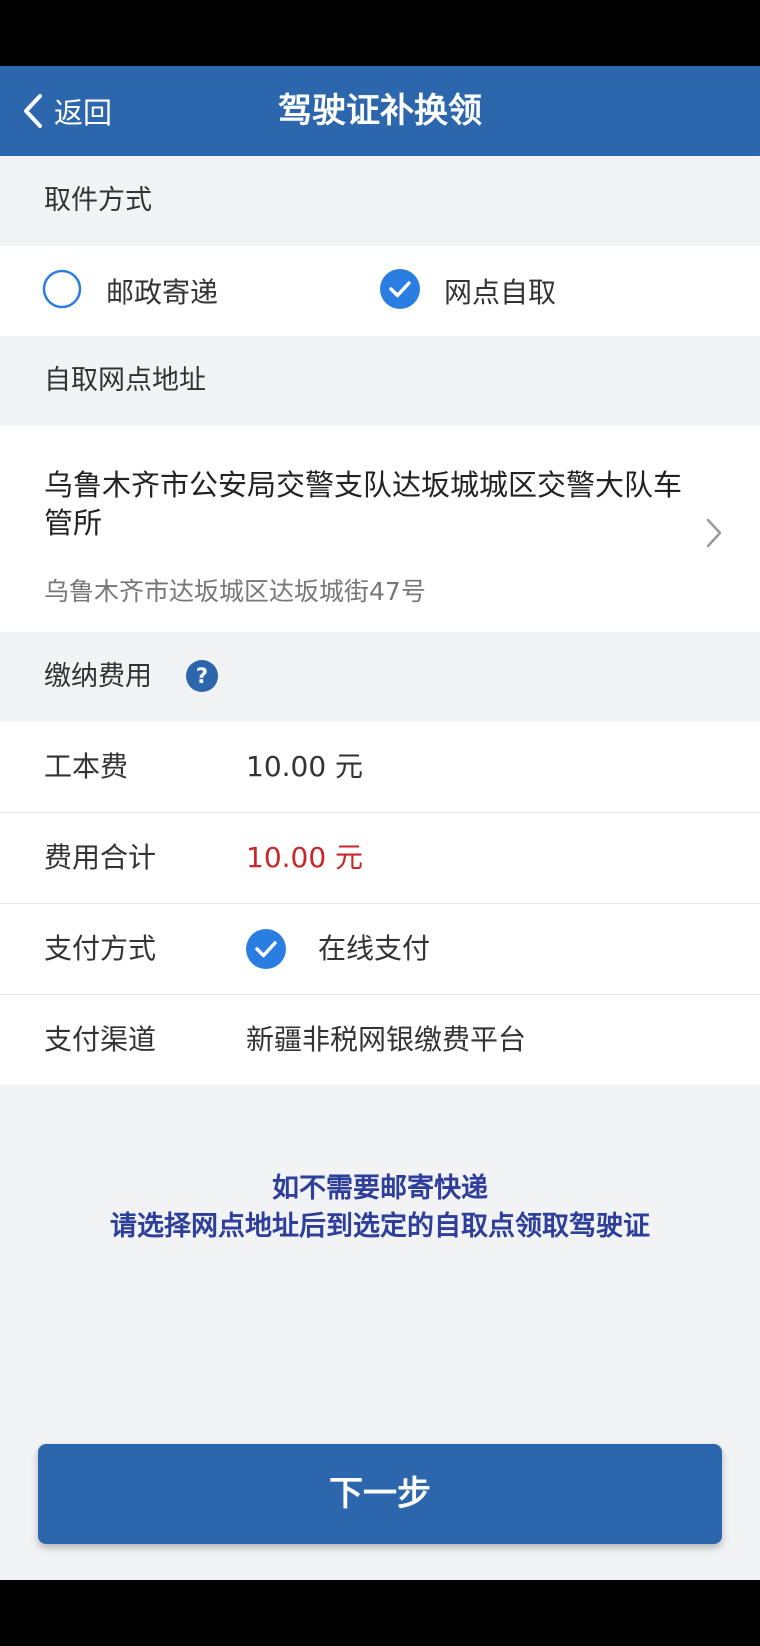 The image size is (760, 1646). What do you see at coordinates (380, 381) in the screenshot?
I see `address-section-header: 自取网点地址` at bounding box center [380, 381].